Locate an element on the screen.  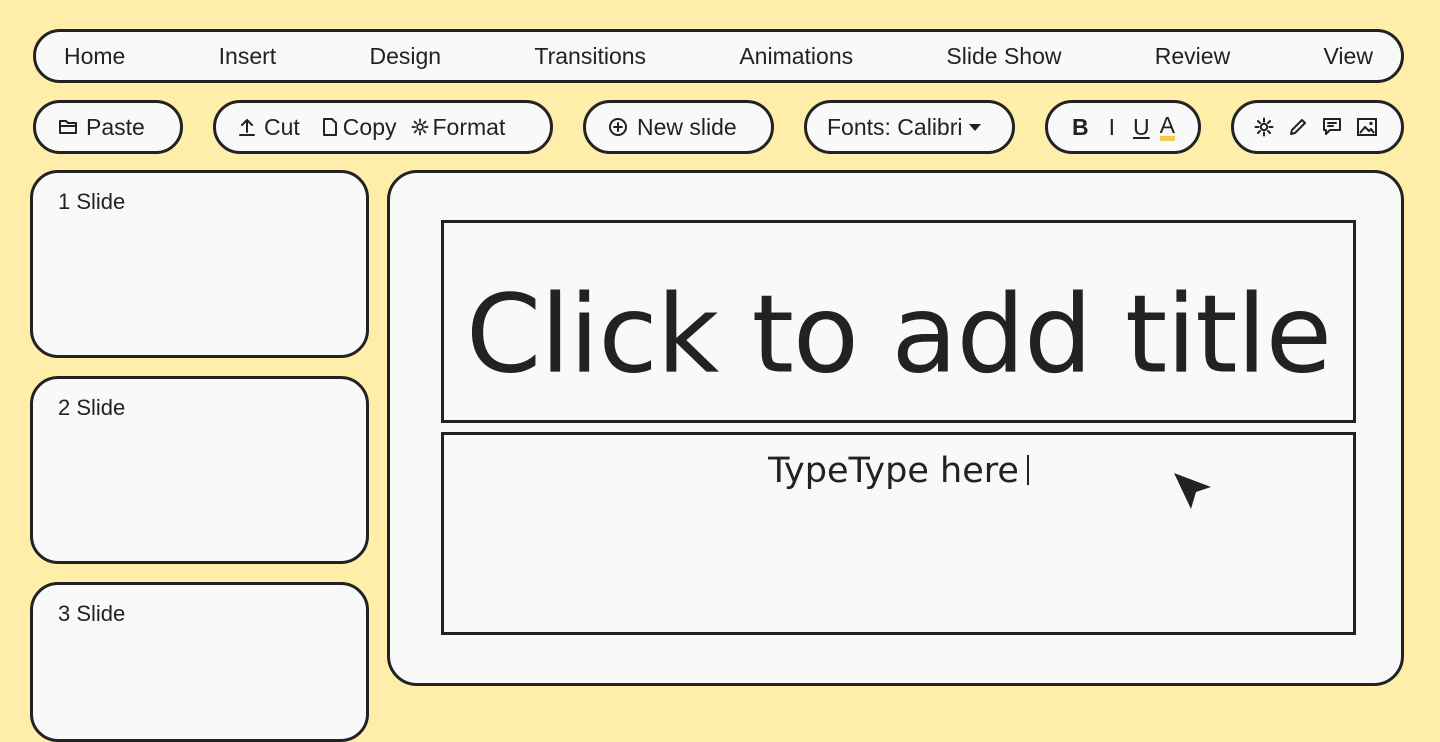
document-icon is located at coordinates (330, 127).